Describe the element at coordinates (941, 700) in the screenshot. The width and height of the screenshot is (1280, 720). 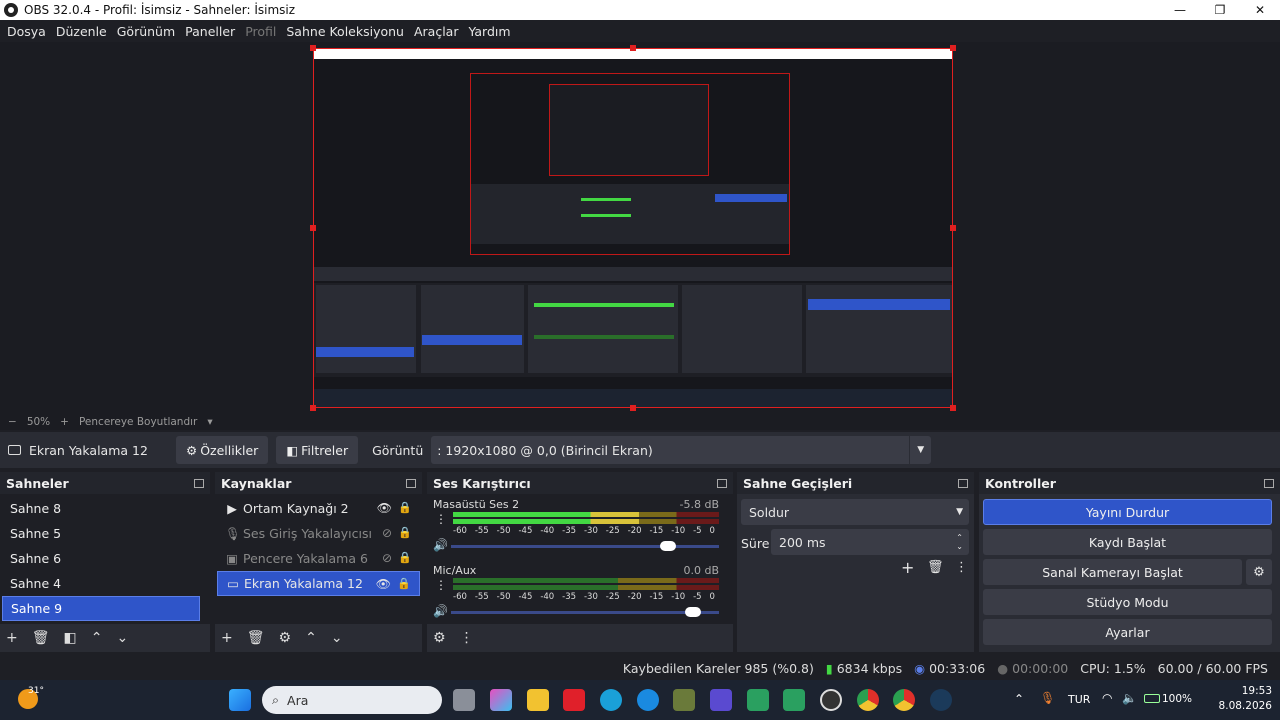
I see `steam-icon` at that location.